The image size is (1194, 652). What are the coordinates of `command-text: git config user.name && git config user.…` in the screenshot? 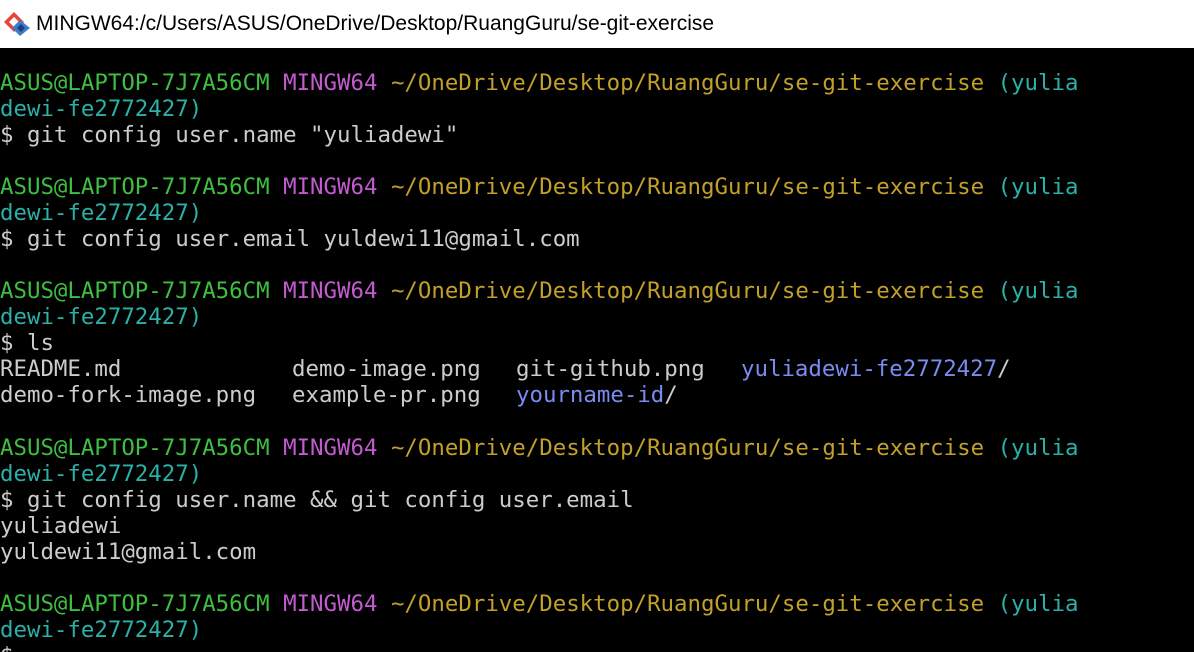 It's located at (330, 500).